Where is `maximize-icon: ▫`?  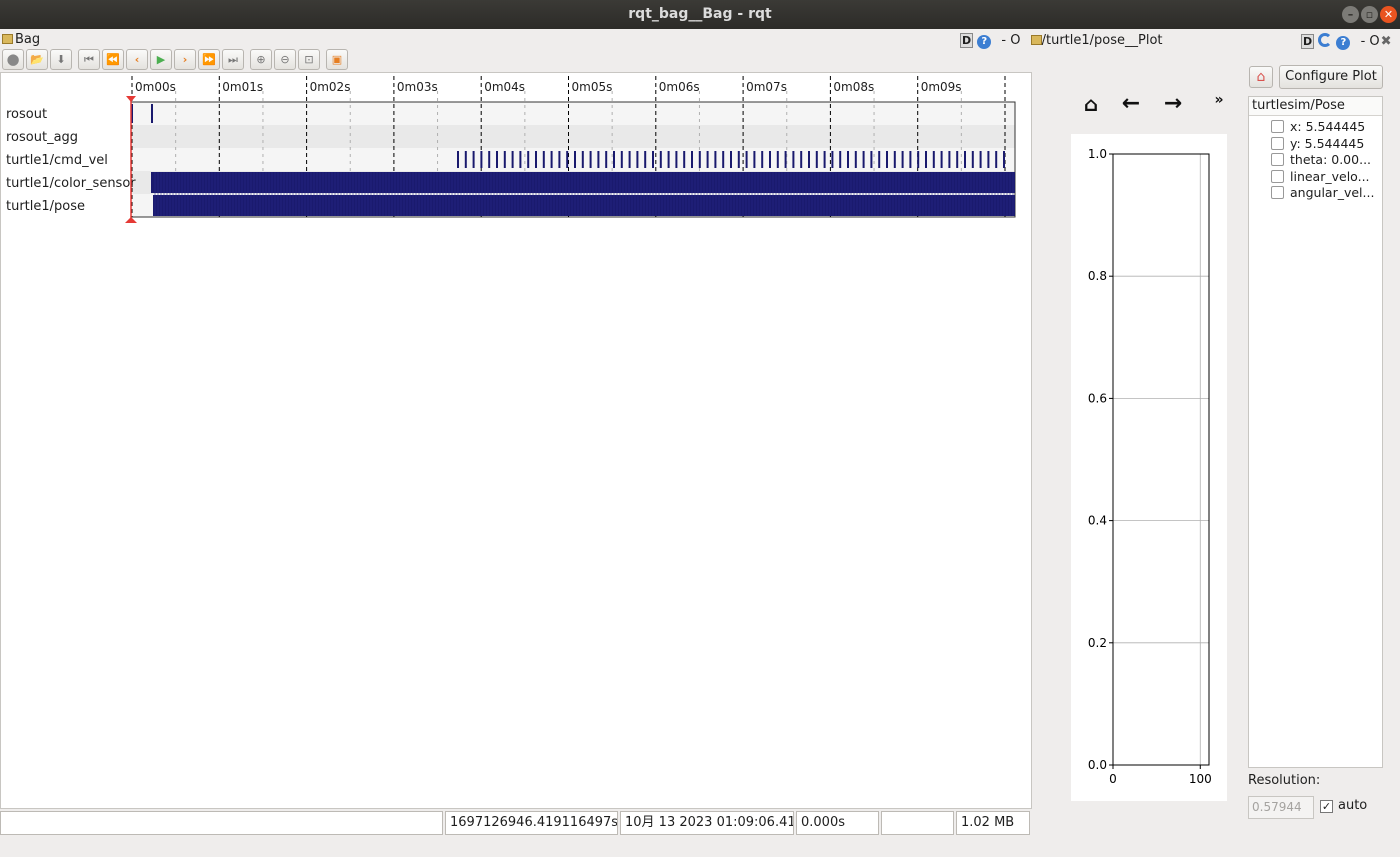 maximize-icon: ▫ is located at coordinates (1369, 14).